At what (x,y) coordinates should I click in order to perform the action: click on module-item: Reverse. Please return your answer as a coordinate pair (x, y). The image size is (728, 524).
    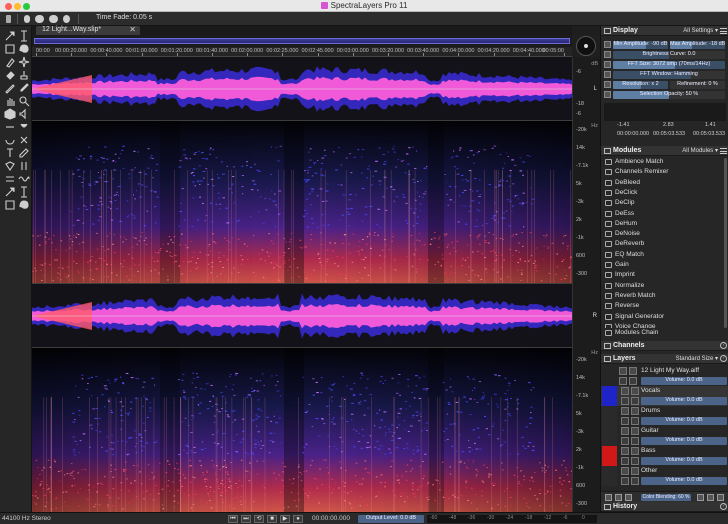
    Looking at the image, I should click on (664, 306).